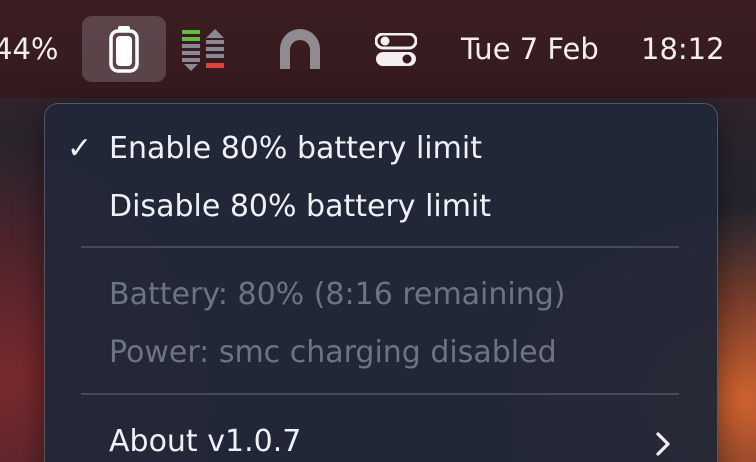 This screenshot has width=756, height=462. Describe the element at coordinates (300, 51) in the screenshot. I see `arch-icon` at that location.